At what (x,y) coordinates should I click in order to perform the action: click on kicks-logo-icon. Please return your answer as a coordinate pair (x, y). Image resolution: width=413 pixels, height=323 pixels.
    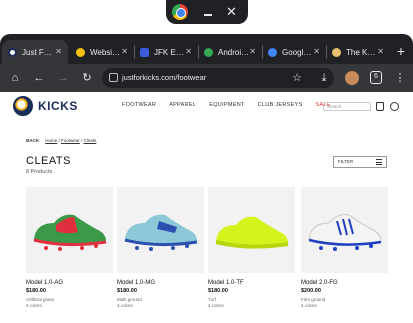
    Looking at the image, I should click on (23, 106).